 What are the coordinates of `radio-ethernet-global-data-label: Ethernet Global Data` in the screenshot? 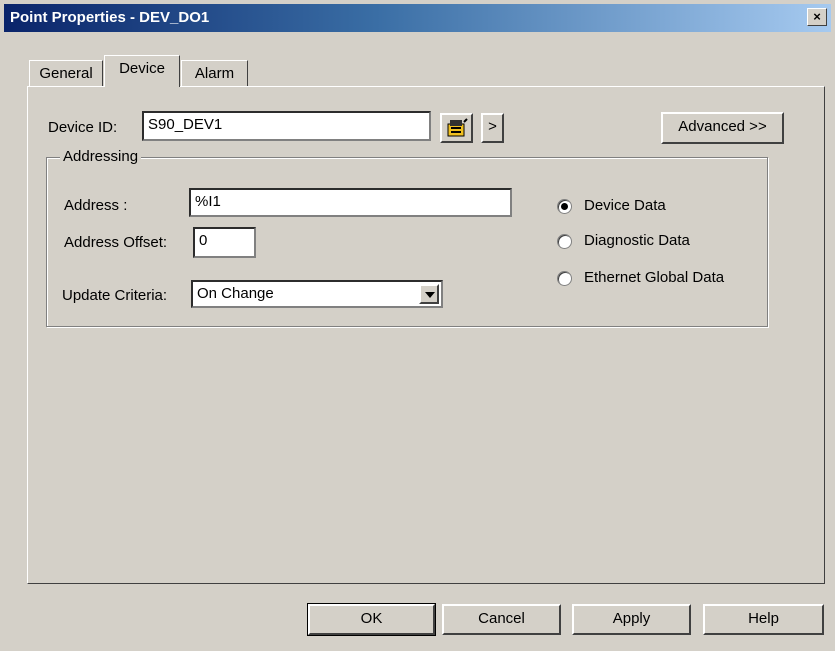 It's located at (654, 277).